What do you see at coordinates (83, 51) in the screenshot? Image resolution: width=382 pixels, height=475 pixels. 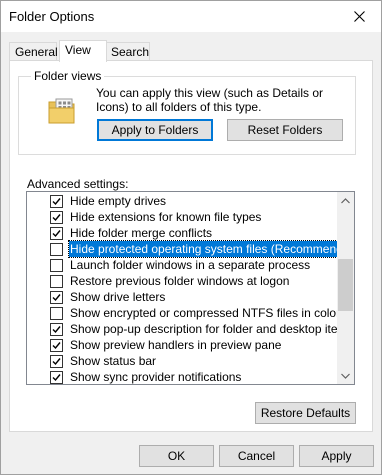 I see `tab-view: View` at bounding box center [83, 51].